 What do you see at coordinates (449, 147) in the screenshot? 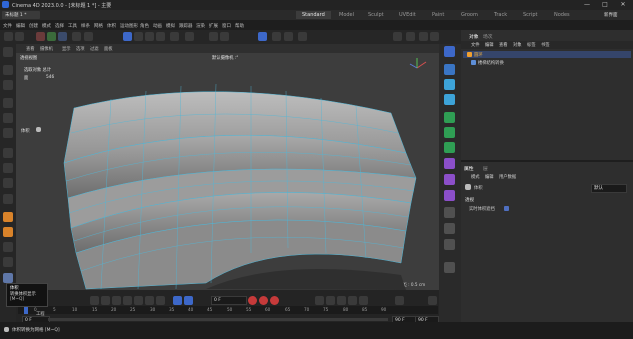
I see `effector-icon` at bounding box center [449, 147].